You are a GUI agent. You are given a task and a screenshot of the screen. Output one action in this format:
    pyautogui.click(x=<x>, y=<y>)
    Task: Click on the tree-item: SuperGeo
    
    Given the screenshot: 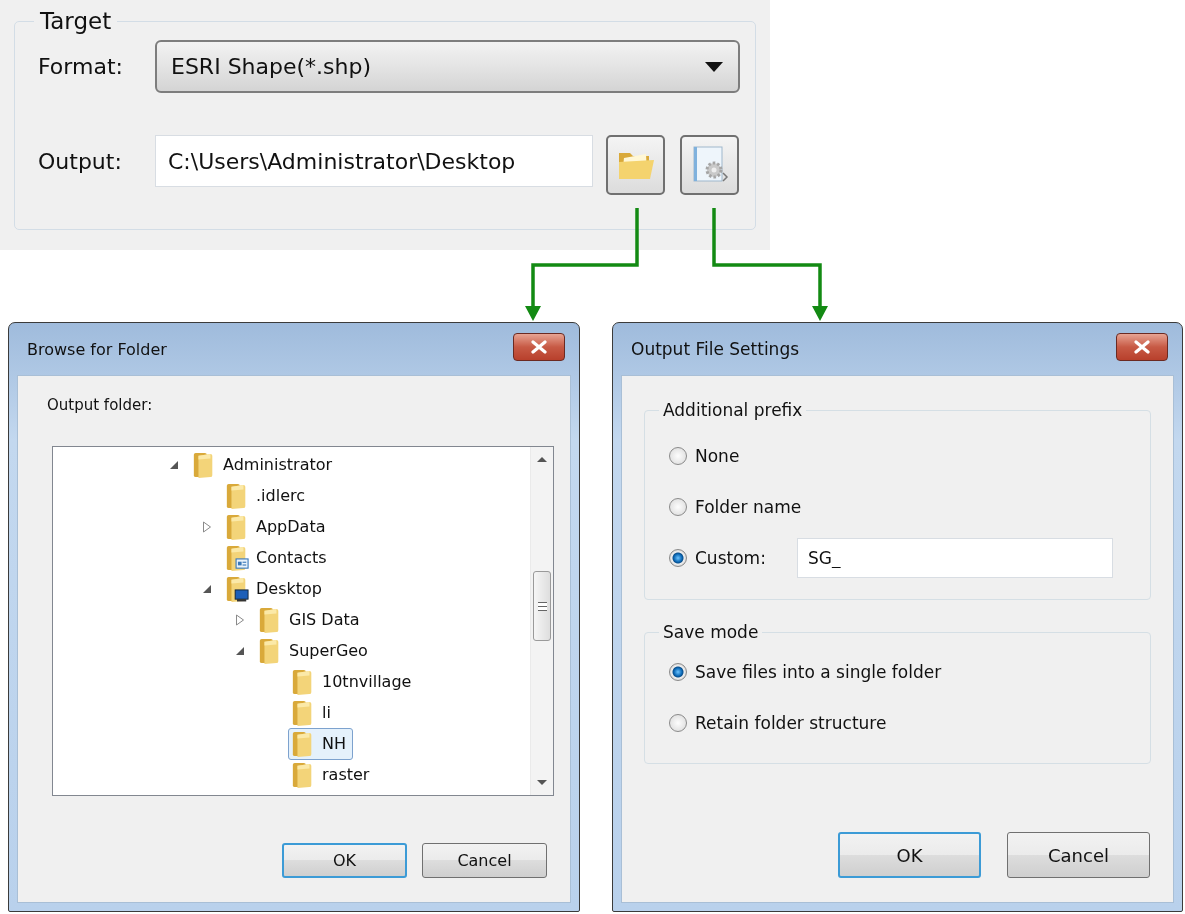 What is the action you would take?
    pyautogui.click(x=315, y=650)
    